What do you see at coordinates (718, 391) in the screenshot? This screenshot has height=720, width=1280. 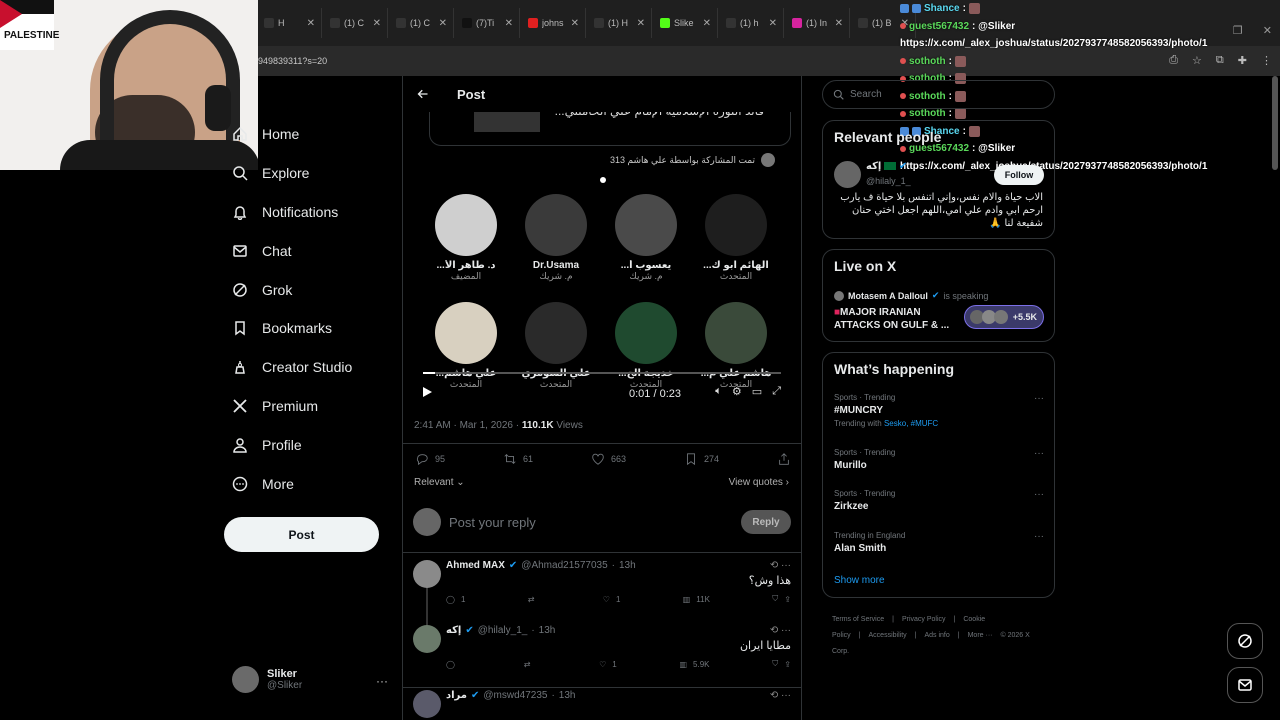 I see `volume-icon: 🔈︎` at bounding box center [718, 391].